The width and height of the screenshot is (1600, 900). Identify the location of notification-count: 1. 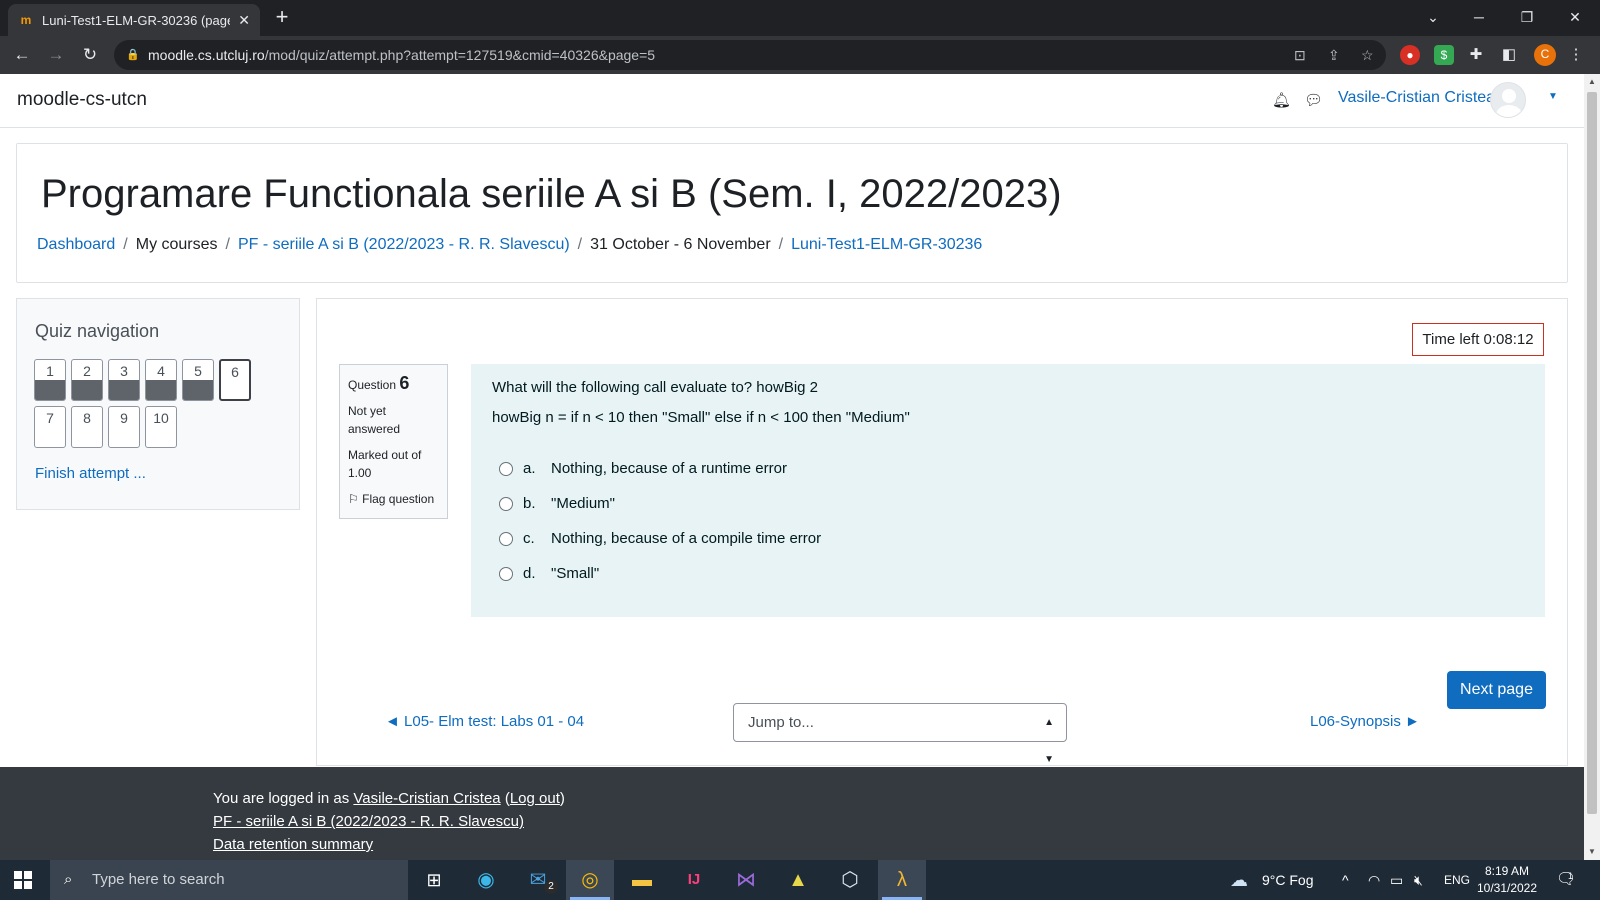
(1571, 876).